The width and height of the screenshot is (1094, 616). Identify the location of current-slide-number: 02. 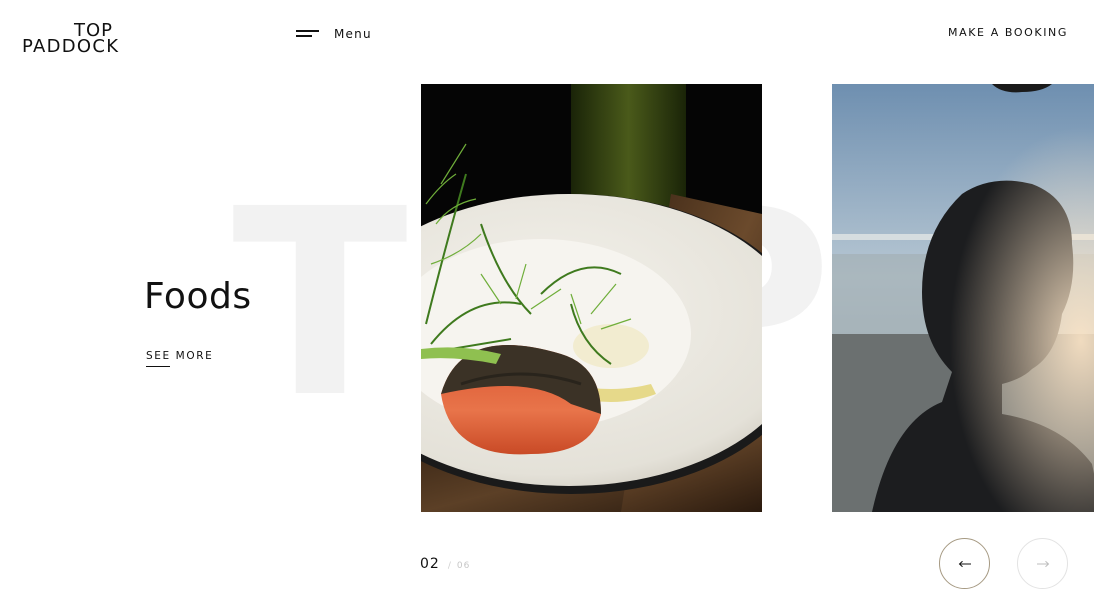
(430, 564).